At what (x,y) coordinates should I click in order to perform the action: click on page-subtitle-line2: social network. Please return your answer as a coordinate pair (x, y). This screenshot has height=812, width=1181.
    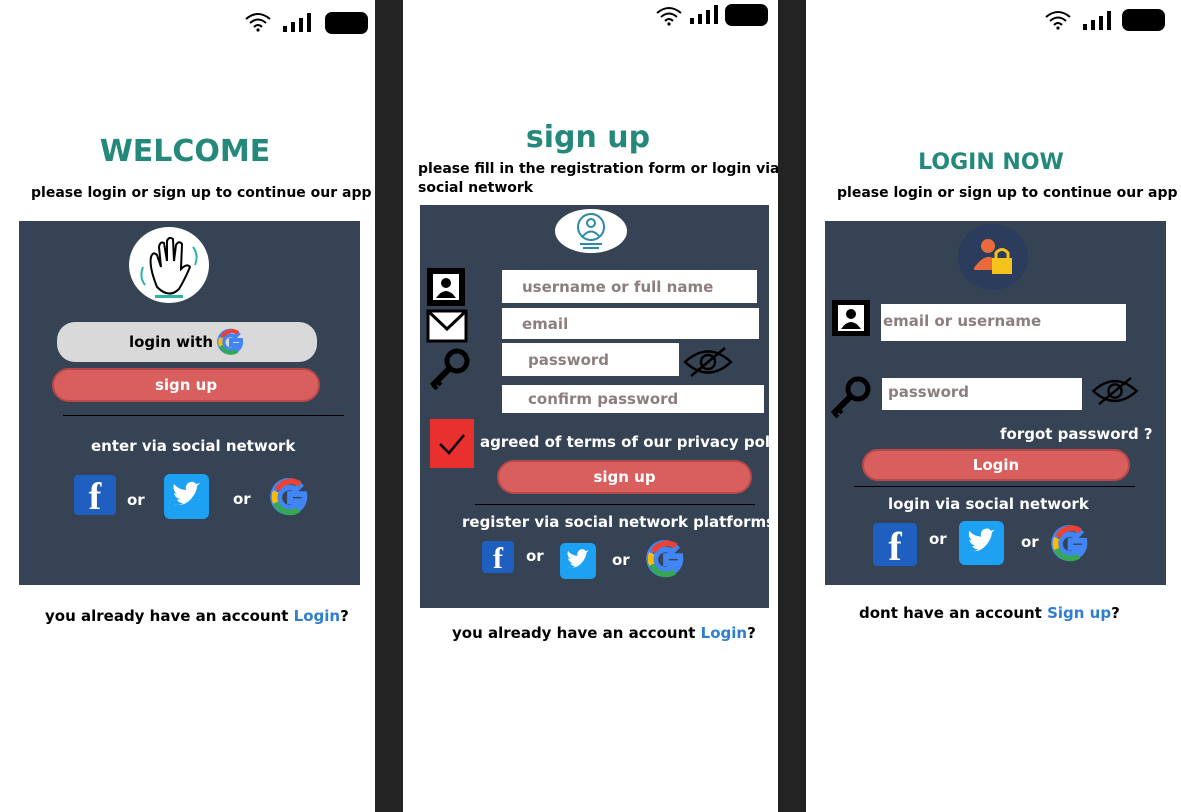
    Looking at the image, I should click on (476, 188).